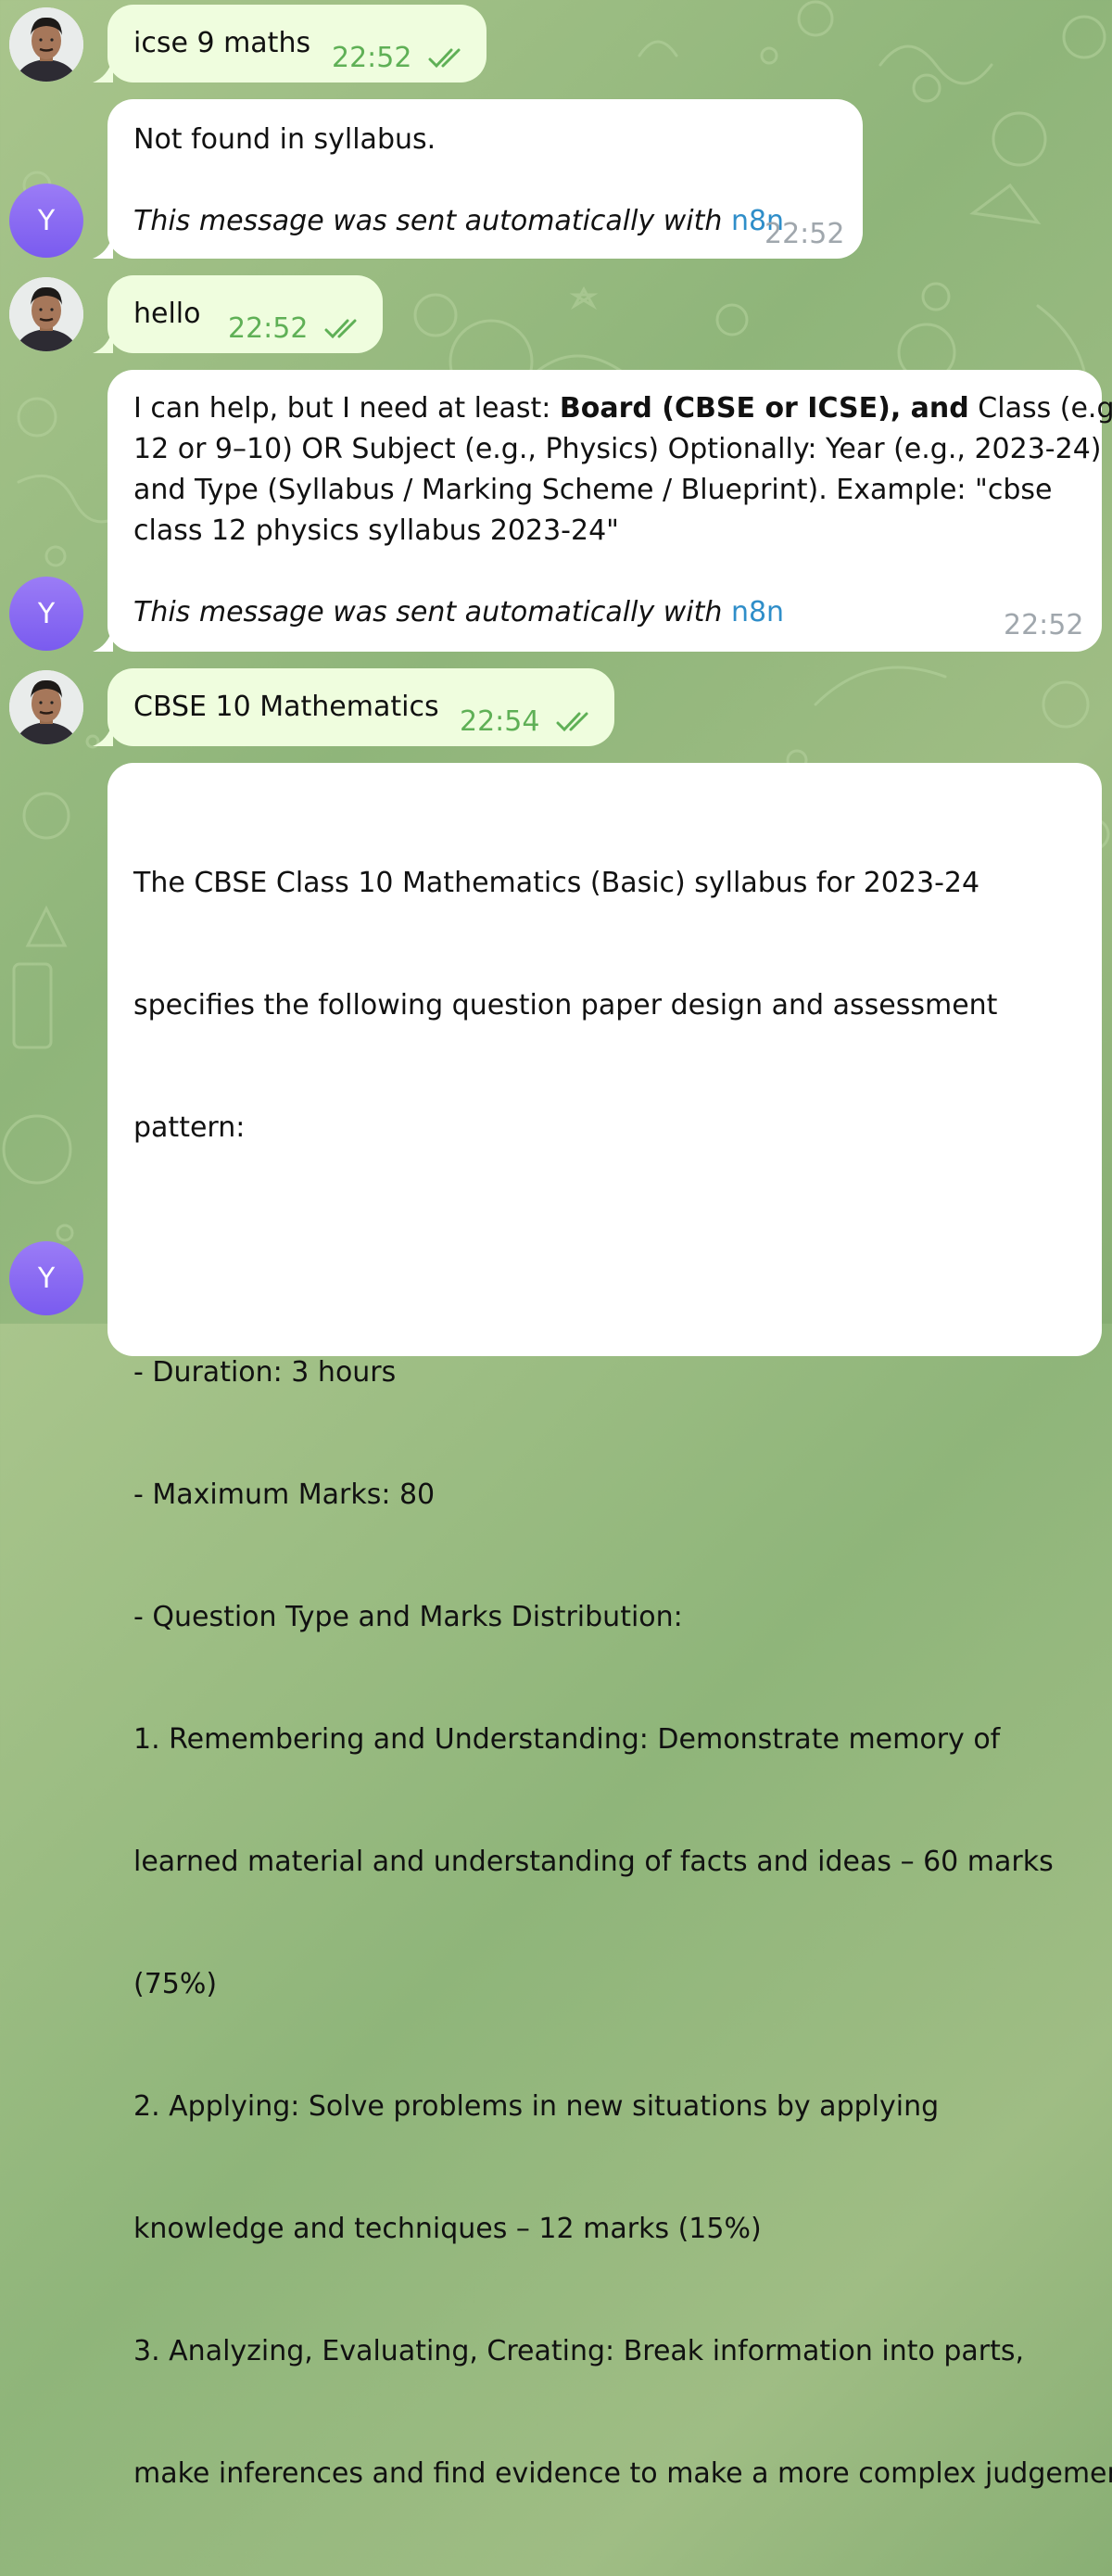 The height and width of the screenshot is (2576, 1112). I want to click on message-bubble-outgoing: hello 22:52, so click(238, 314).